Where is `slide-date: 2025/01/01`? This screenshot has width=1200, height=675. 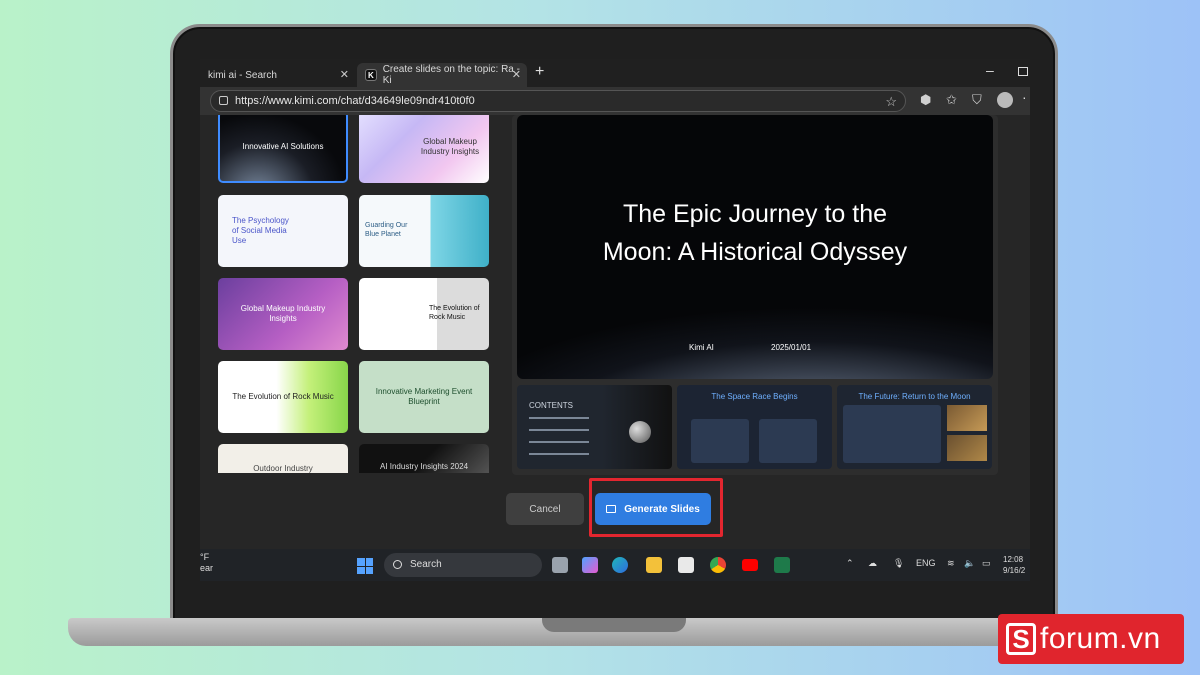
slide-date: 2025/01/01 is located at coordinates (791, 347).